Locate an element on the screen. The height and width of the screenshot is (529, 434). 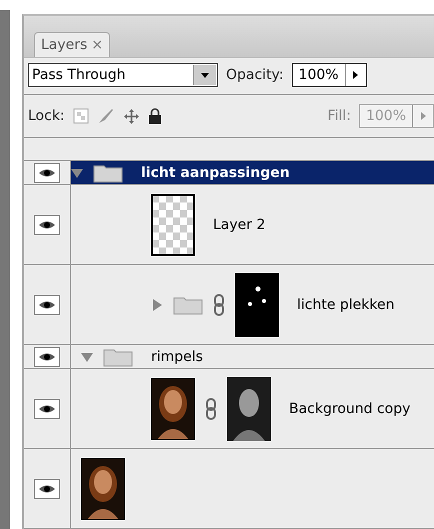
layer-name: Background copy is located at coordinates (349, 408).